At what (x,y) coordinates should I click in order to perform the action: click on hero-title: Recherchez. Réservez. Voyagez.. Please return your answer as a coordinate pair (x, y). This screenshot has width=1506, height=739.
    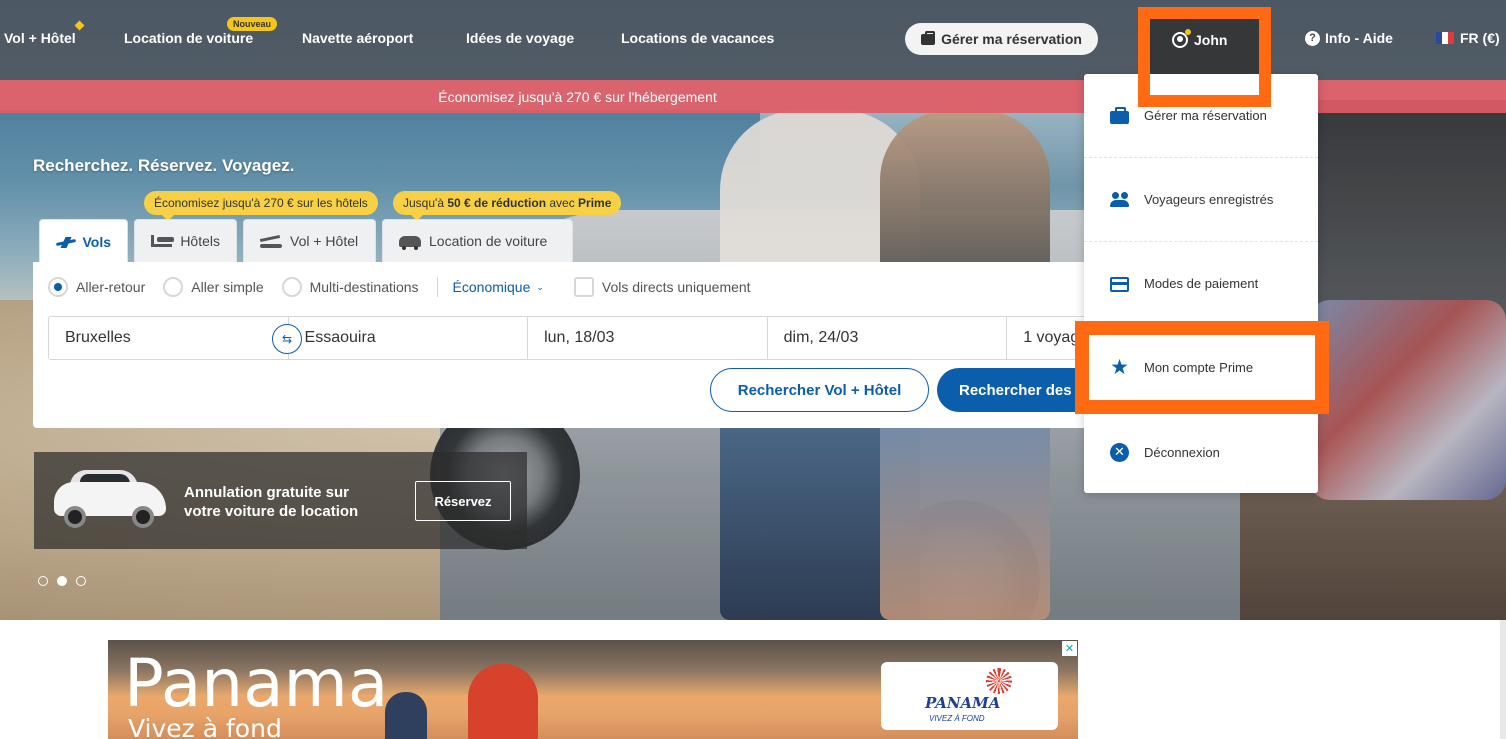
    Looking at the image, I should click on (164, 165).